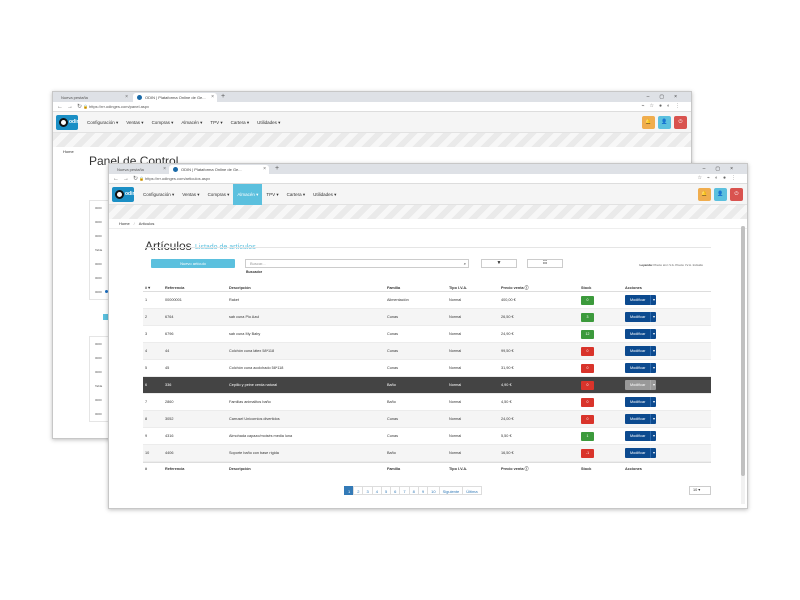 The height and width of the screenshot is (600, 800). Describe the element at coordinates (668, 287) in the screenshot. I see `column-header: Acciones` at that location.